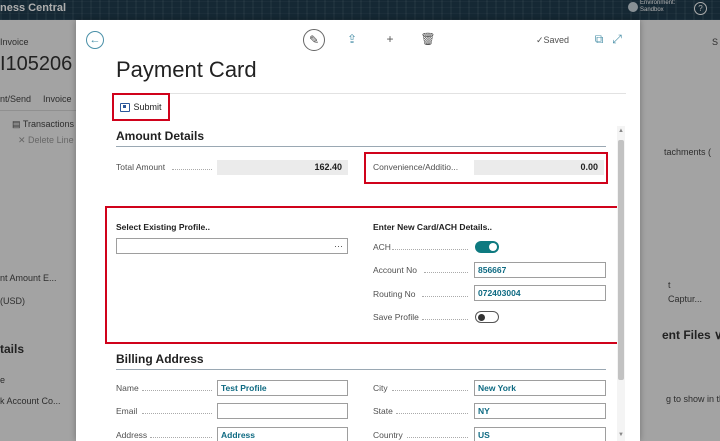 The width and height of the screenshot is (720, 441). Describe the element at coordinates (371, 93) in the screenshot. I see `action-bar-divider` at that location.